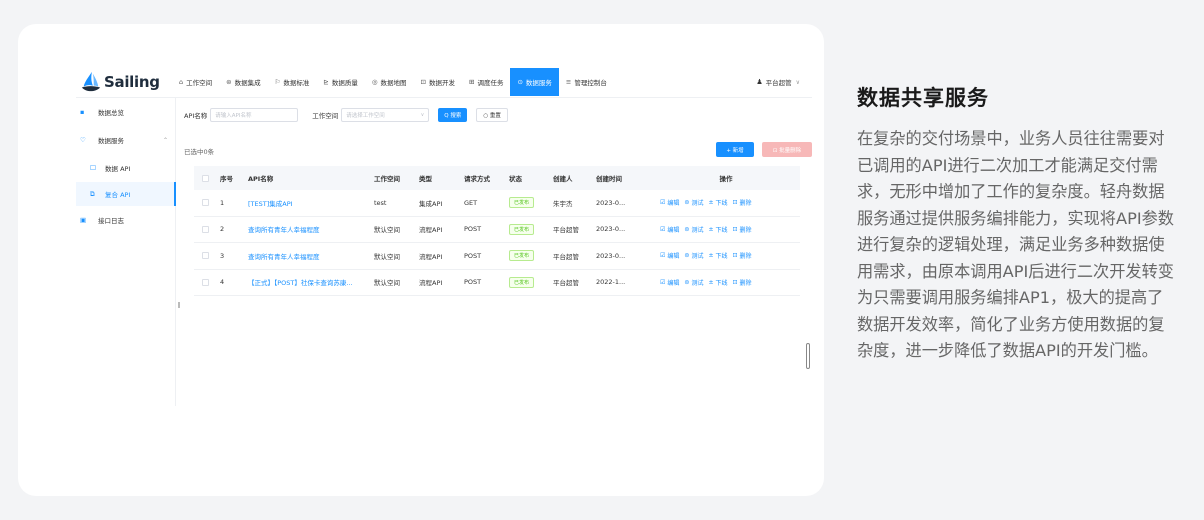  Describe the element at coordinates (534, 82) in the screenshot. I see `nav-item-data-service: ⊙ 数据服务` at that location.